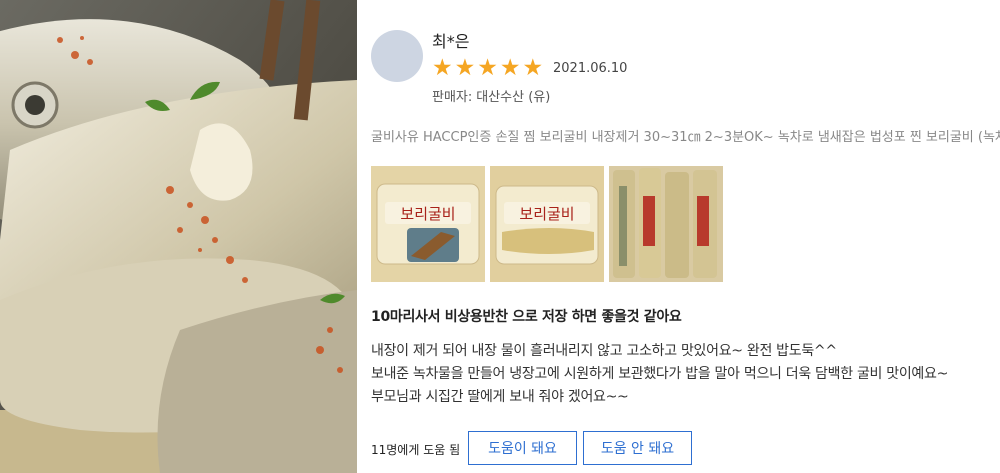  Describe the element at coordinates (637, 448) in the screenshot. I see `helpful-no-button: 도움 안 돼요` at that location.